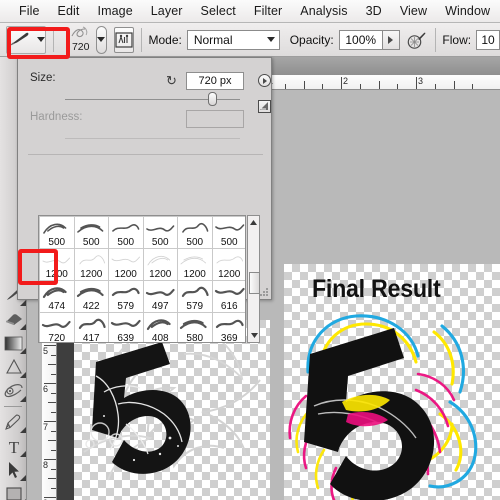 Image resolution: width=500 pixels, height=500 pixels. Describe the element at coordinates (488, 39) in the screenshot. I see `flow-value: 10` at that location.